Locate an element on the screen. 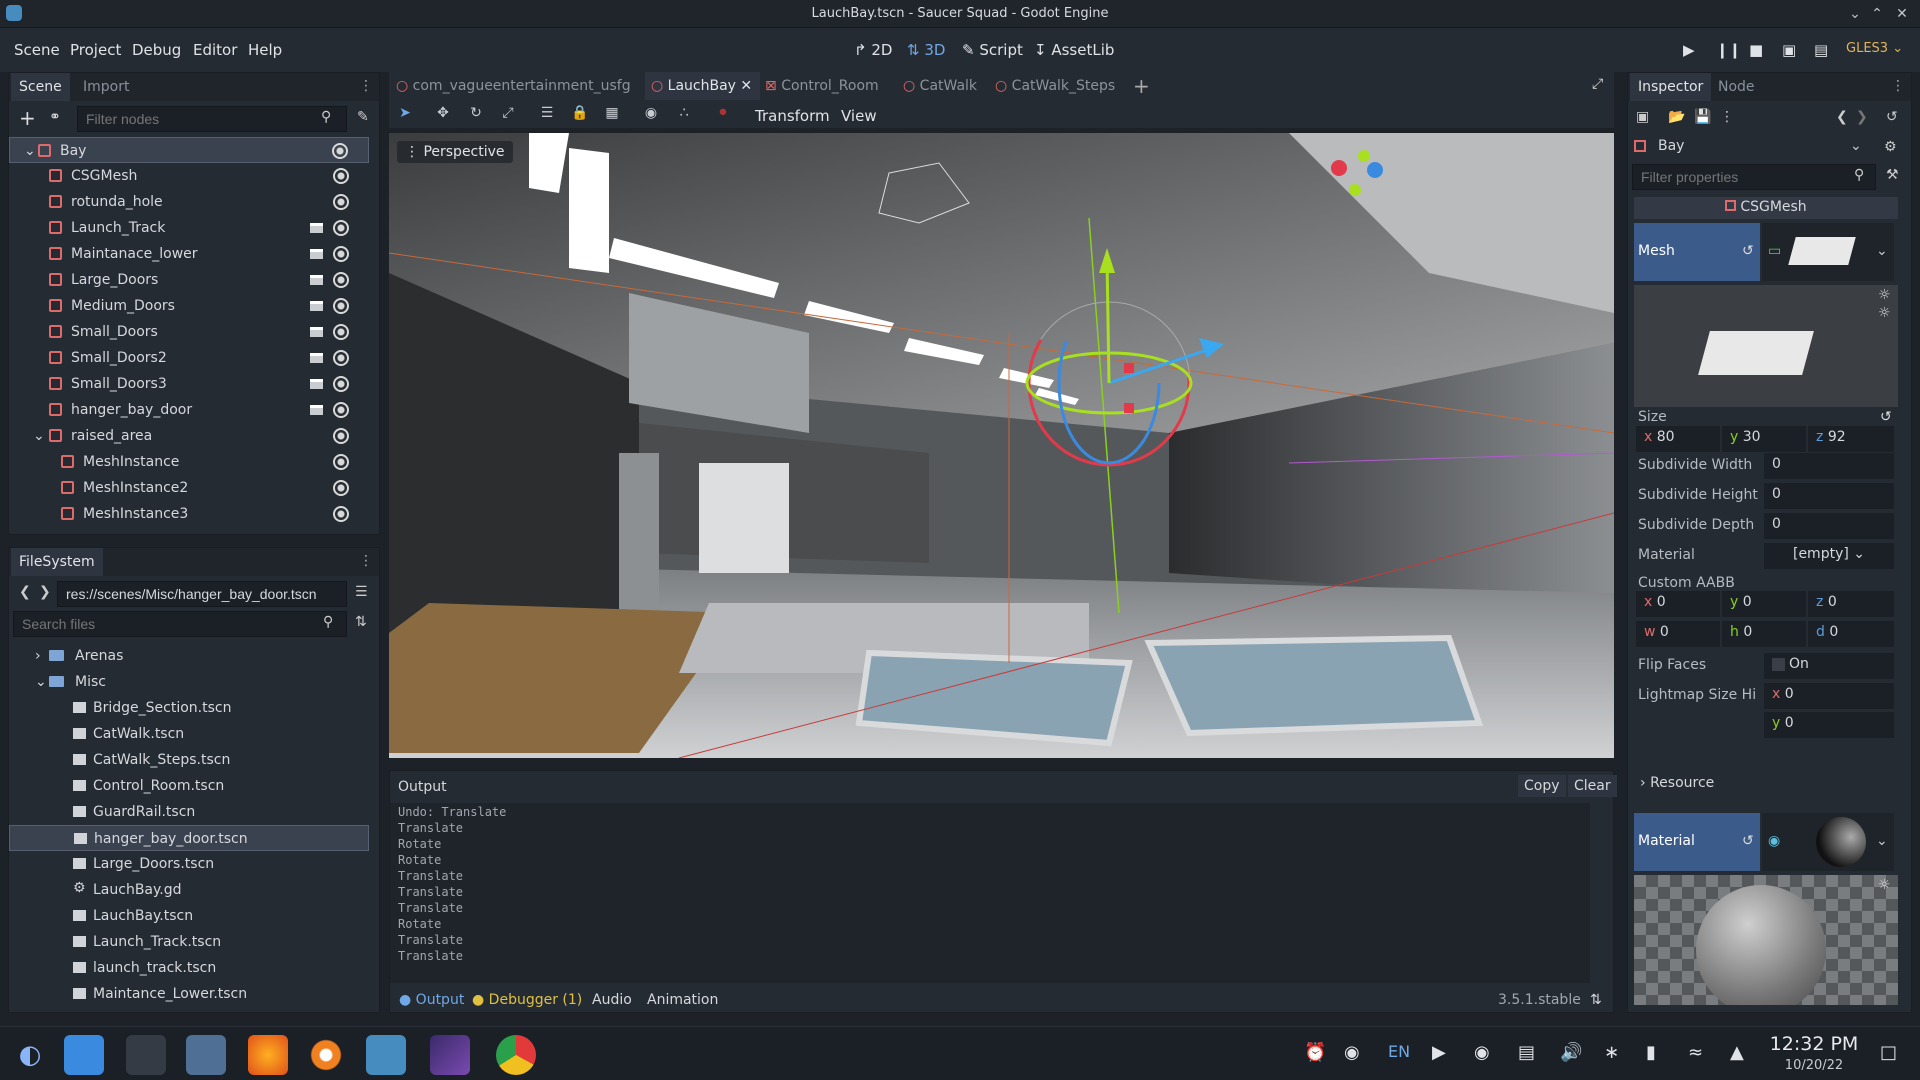 The image size is (1920, 1080). material-property: Material ↺ is located at coordinates (1697, 842).